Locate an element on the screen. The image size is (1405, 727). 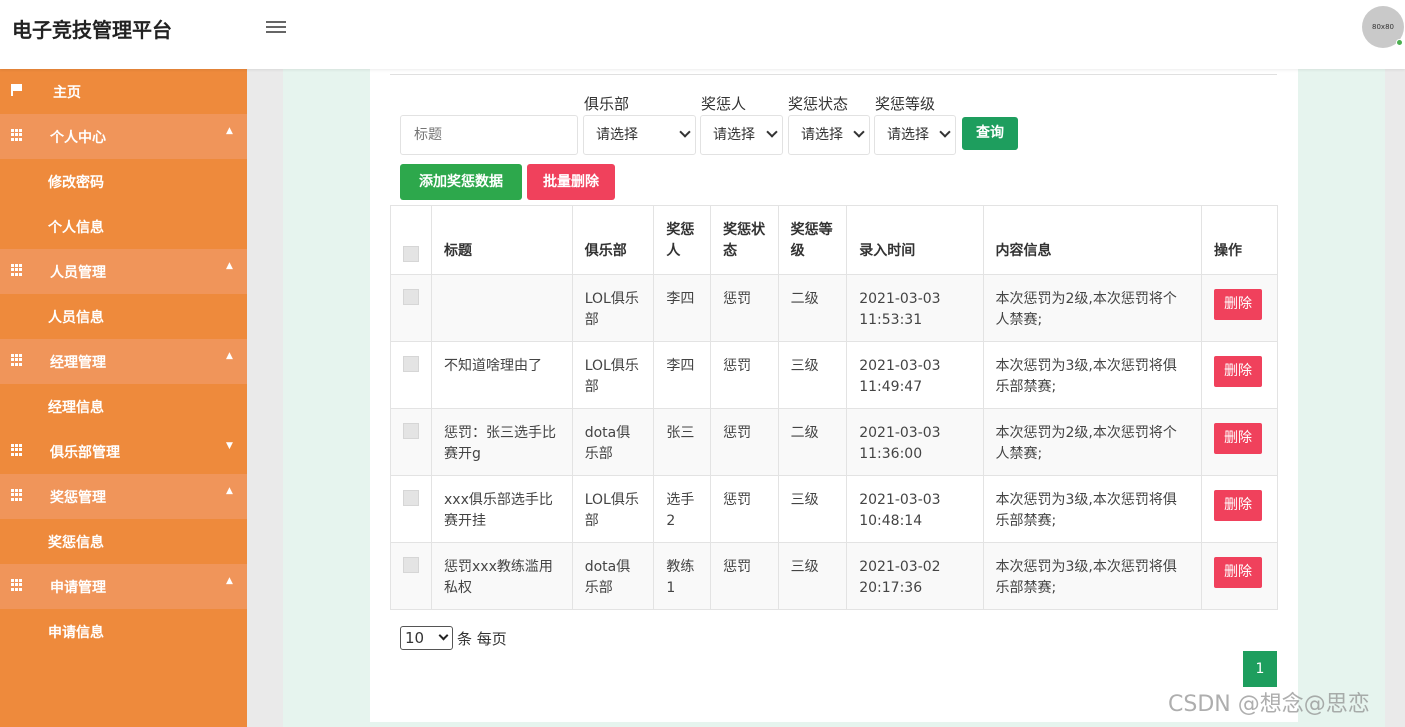
sidebar-item-change-password: 修改密码 is located at coordinates (123, 181).